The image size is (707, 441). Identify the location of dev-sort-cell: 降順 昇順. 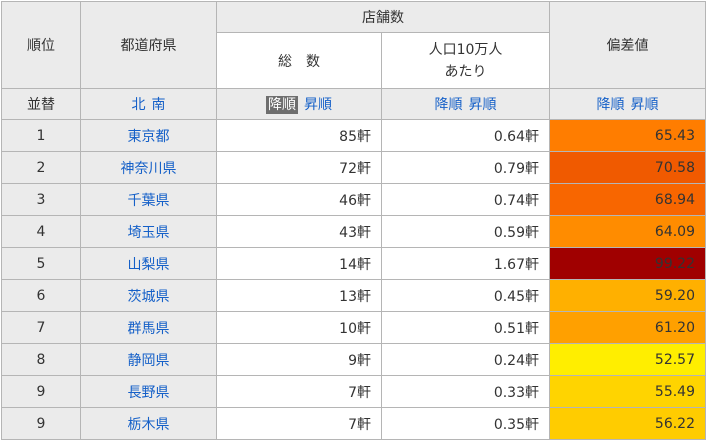
(627, 104).